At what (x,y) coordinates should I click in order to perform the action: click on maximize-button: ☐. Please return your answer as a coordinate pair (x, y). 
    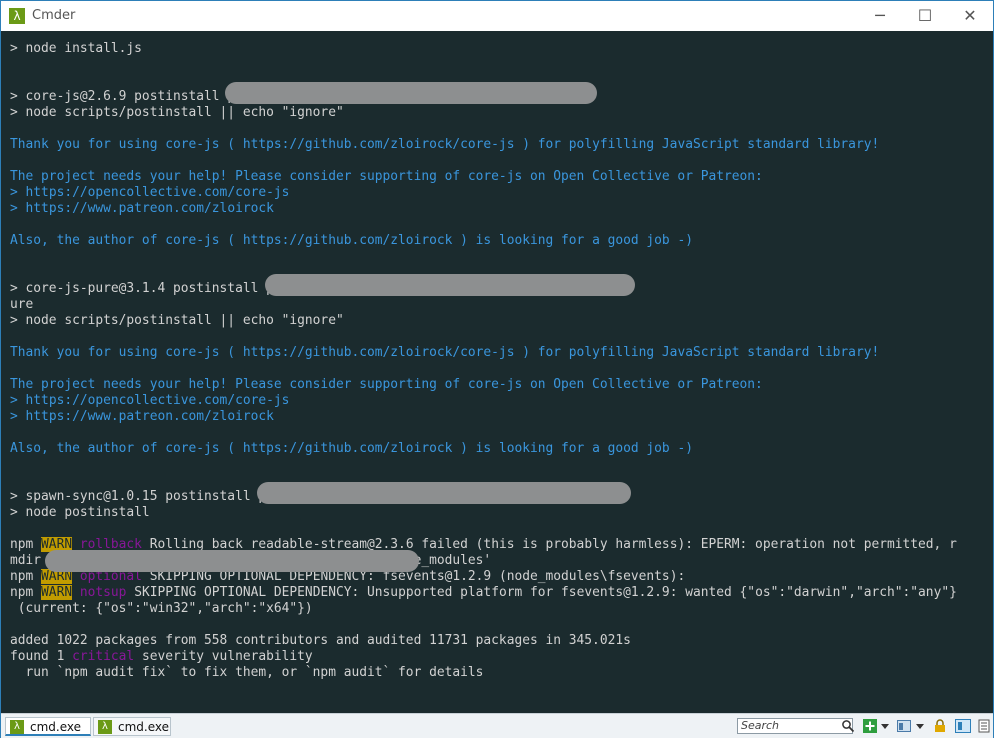
    Looking at the image, I should click on (925, 16).